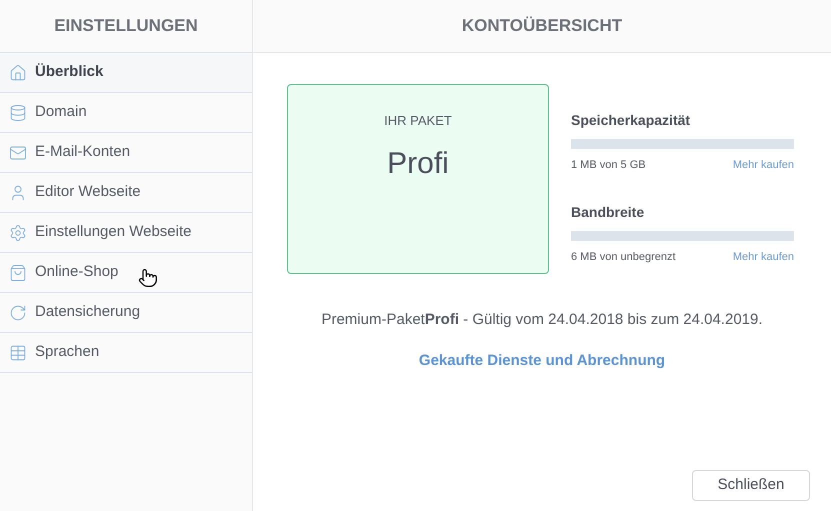 This screenshot has height=511, width=831. What do you see at coordinates (18, 353) in the screenshot?
I see `table-icon` at bounding box center [18, 353].